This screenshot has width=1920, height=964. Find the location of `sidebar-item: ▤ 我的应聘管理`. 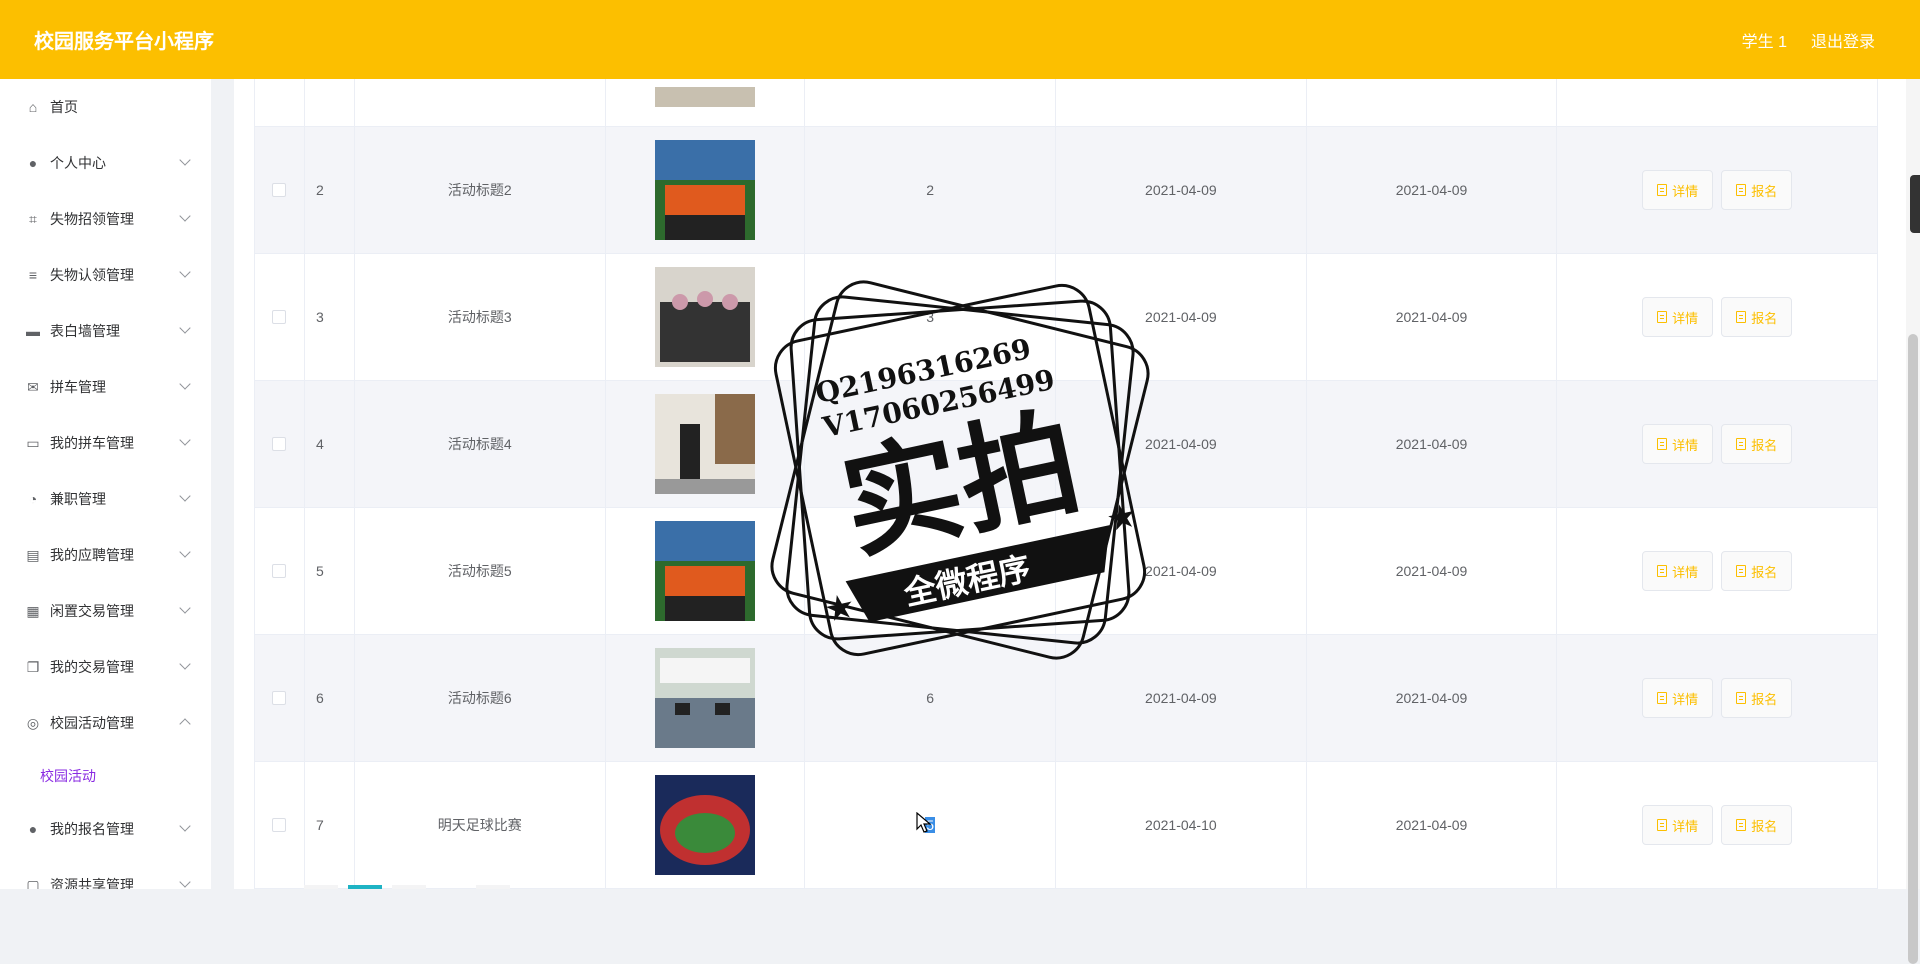

sidebar-item: ▤ 我的应聘管理 is located at coordinates (105, 555).